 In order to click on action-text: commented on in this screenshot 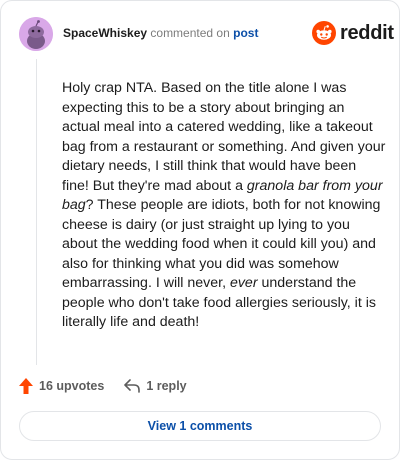, I will do `click(190, 33)`.